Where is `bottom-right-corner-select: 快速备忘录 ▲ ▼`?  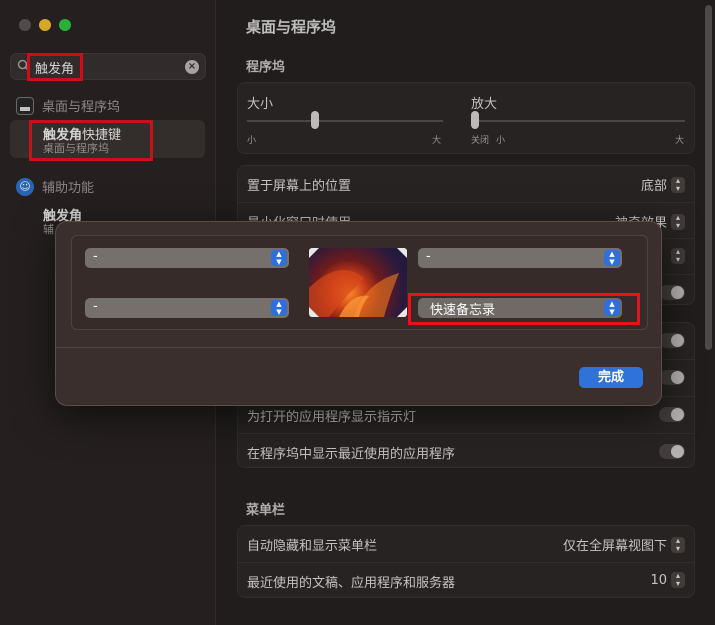
bottom-right-corner-select: 快速备忘录 ▲ ▼ is located at coordinates (520, 308).